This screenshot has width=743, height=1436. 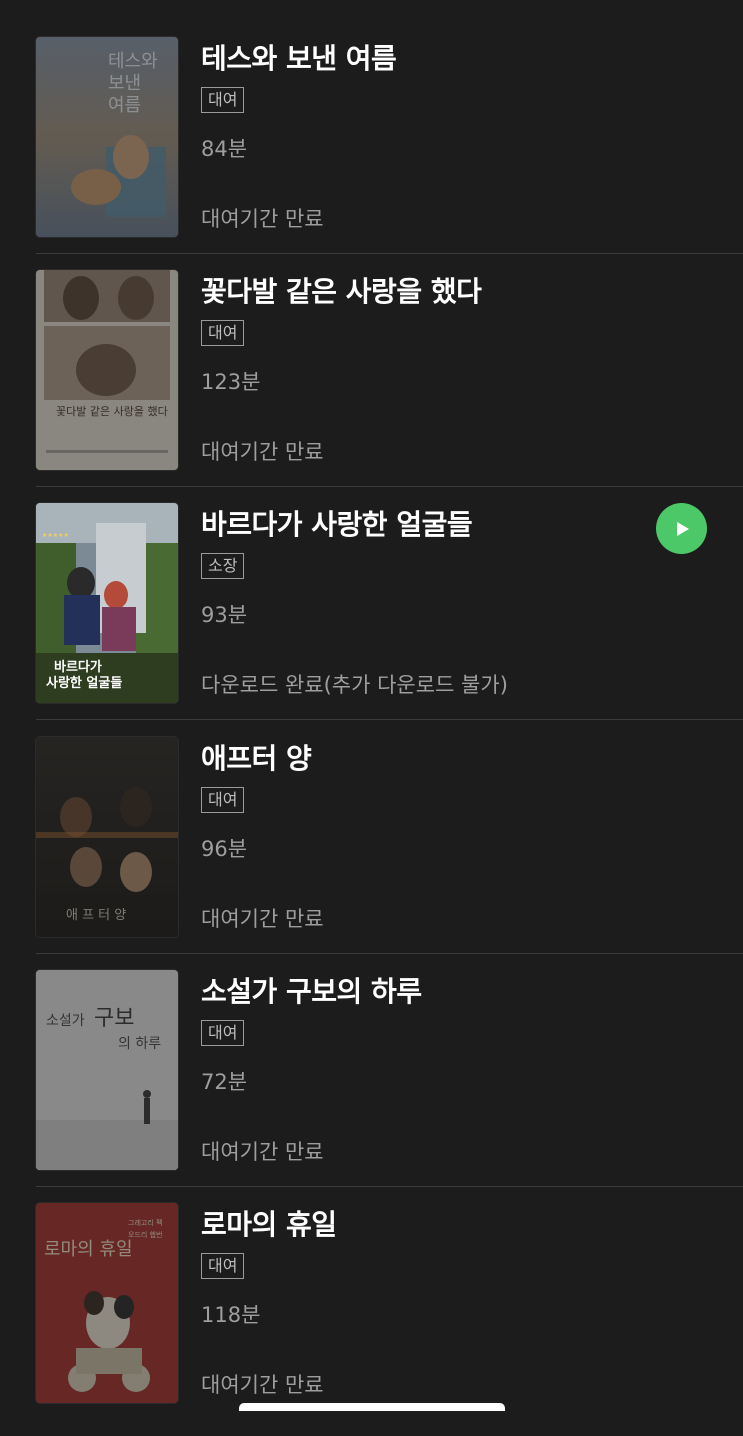 What do you see at coordinates (299, 57) in the screenshot?
I see `movie-title: 테스와 보낸 여름` at bounding box center [299, 57].